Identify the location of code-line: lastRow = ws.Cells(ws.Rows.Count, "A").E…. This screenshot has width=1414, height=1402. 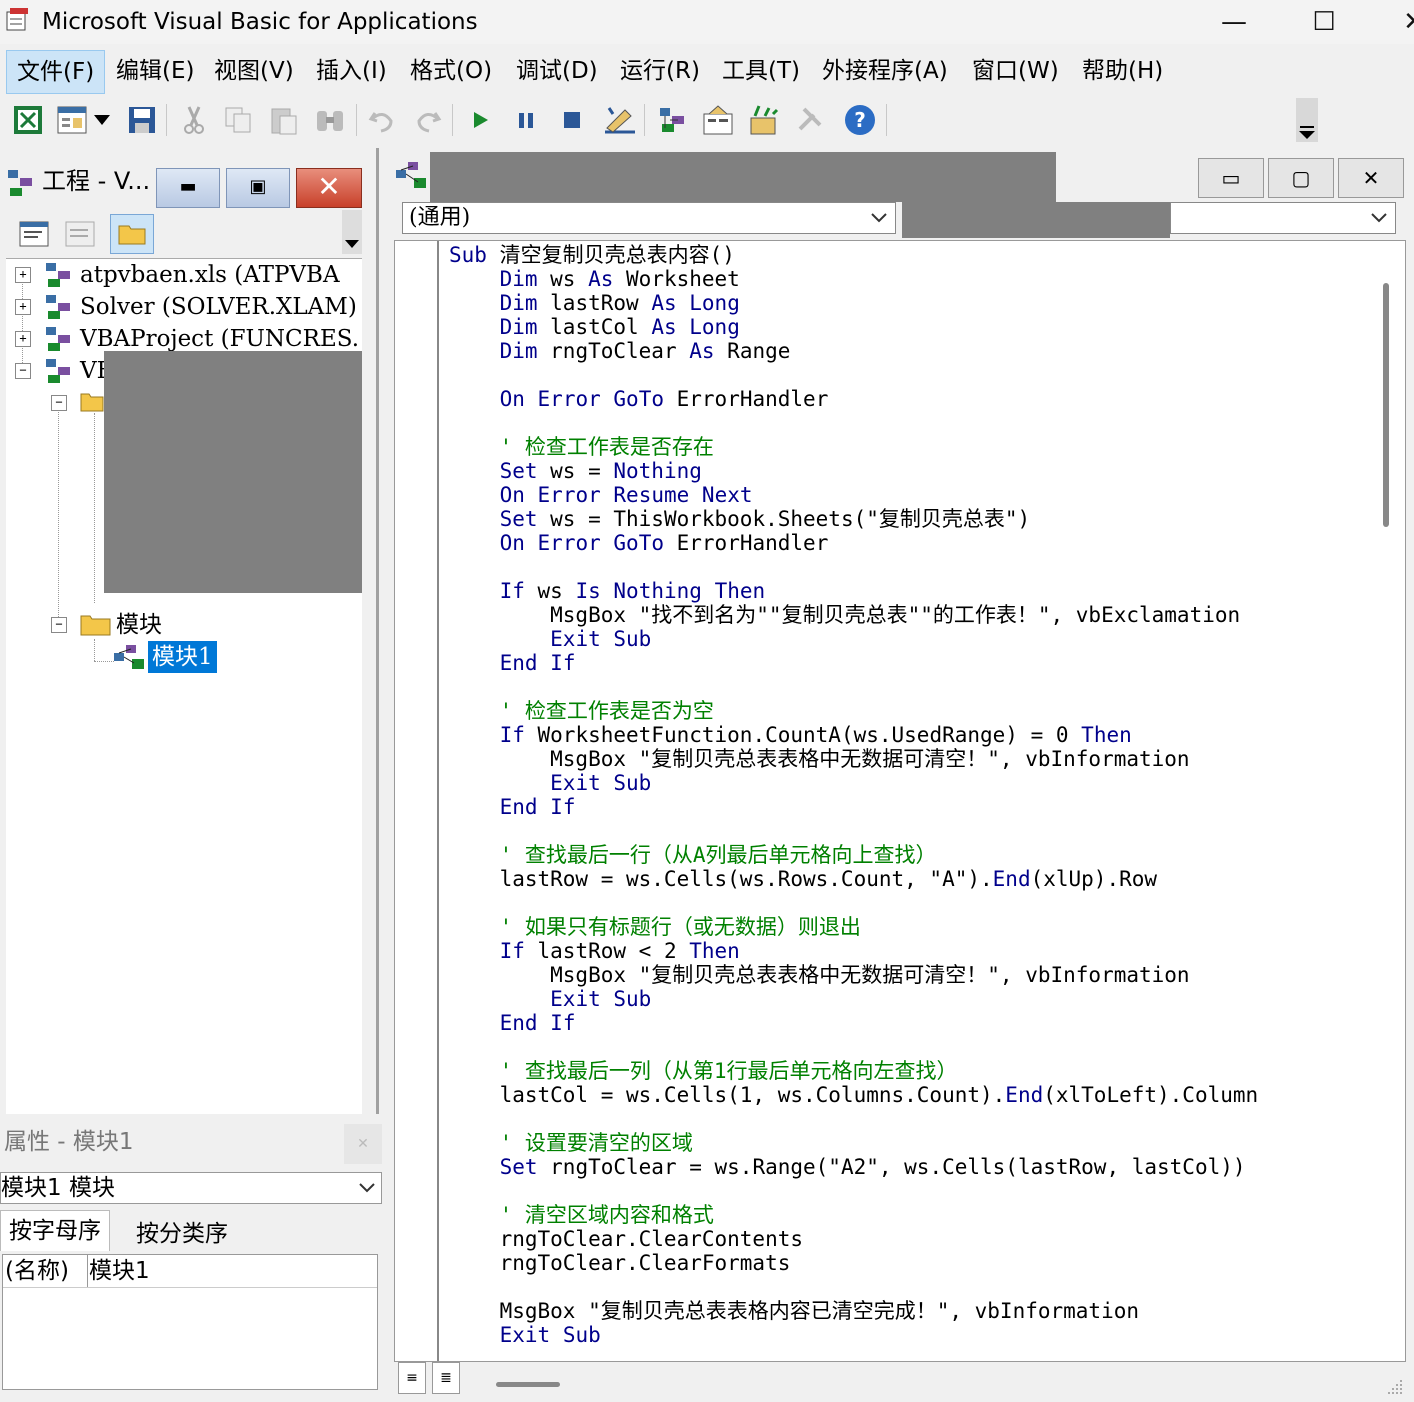
(803, 879).